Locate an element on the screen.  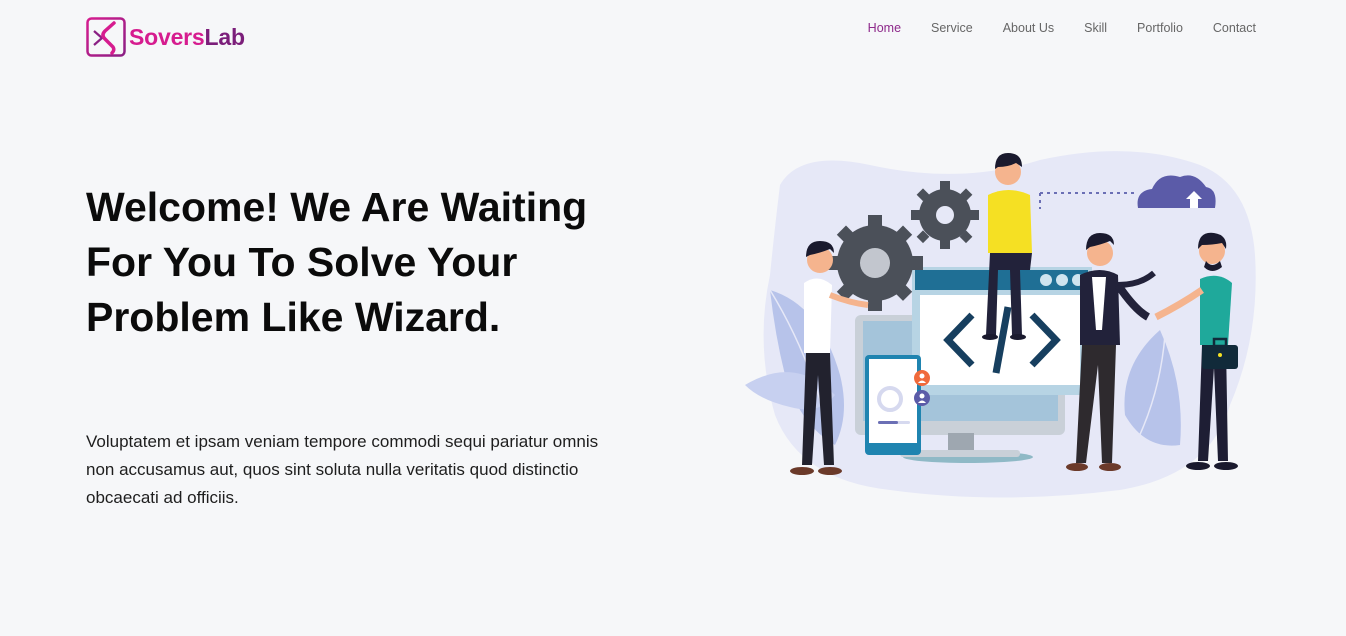
nav-home: Home is located at coordinates (884, 28).